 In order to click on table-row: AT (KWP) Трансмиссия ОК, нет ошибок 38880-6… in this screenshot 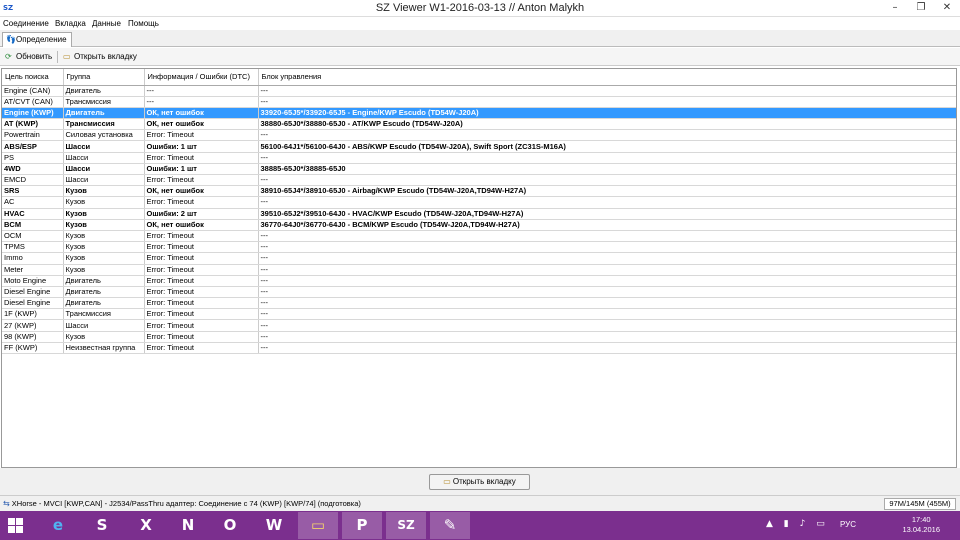, I will do `click(479, 124)`.